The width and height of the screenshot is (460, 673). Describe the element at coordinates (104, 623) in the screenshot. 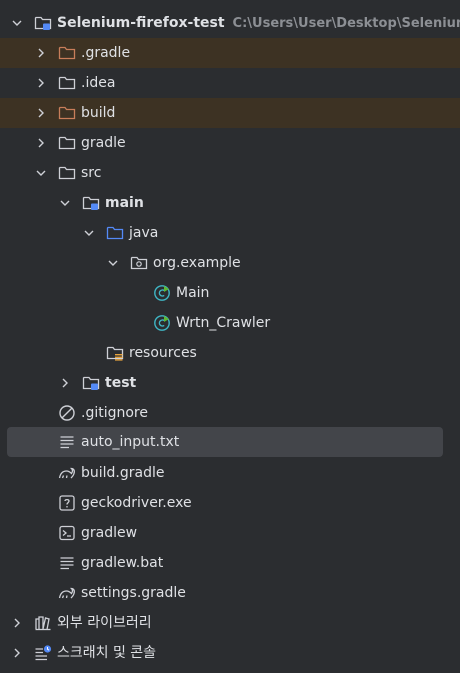

I see `tree-item-label: 외부 라이브러리` at that location.